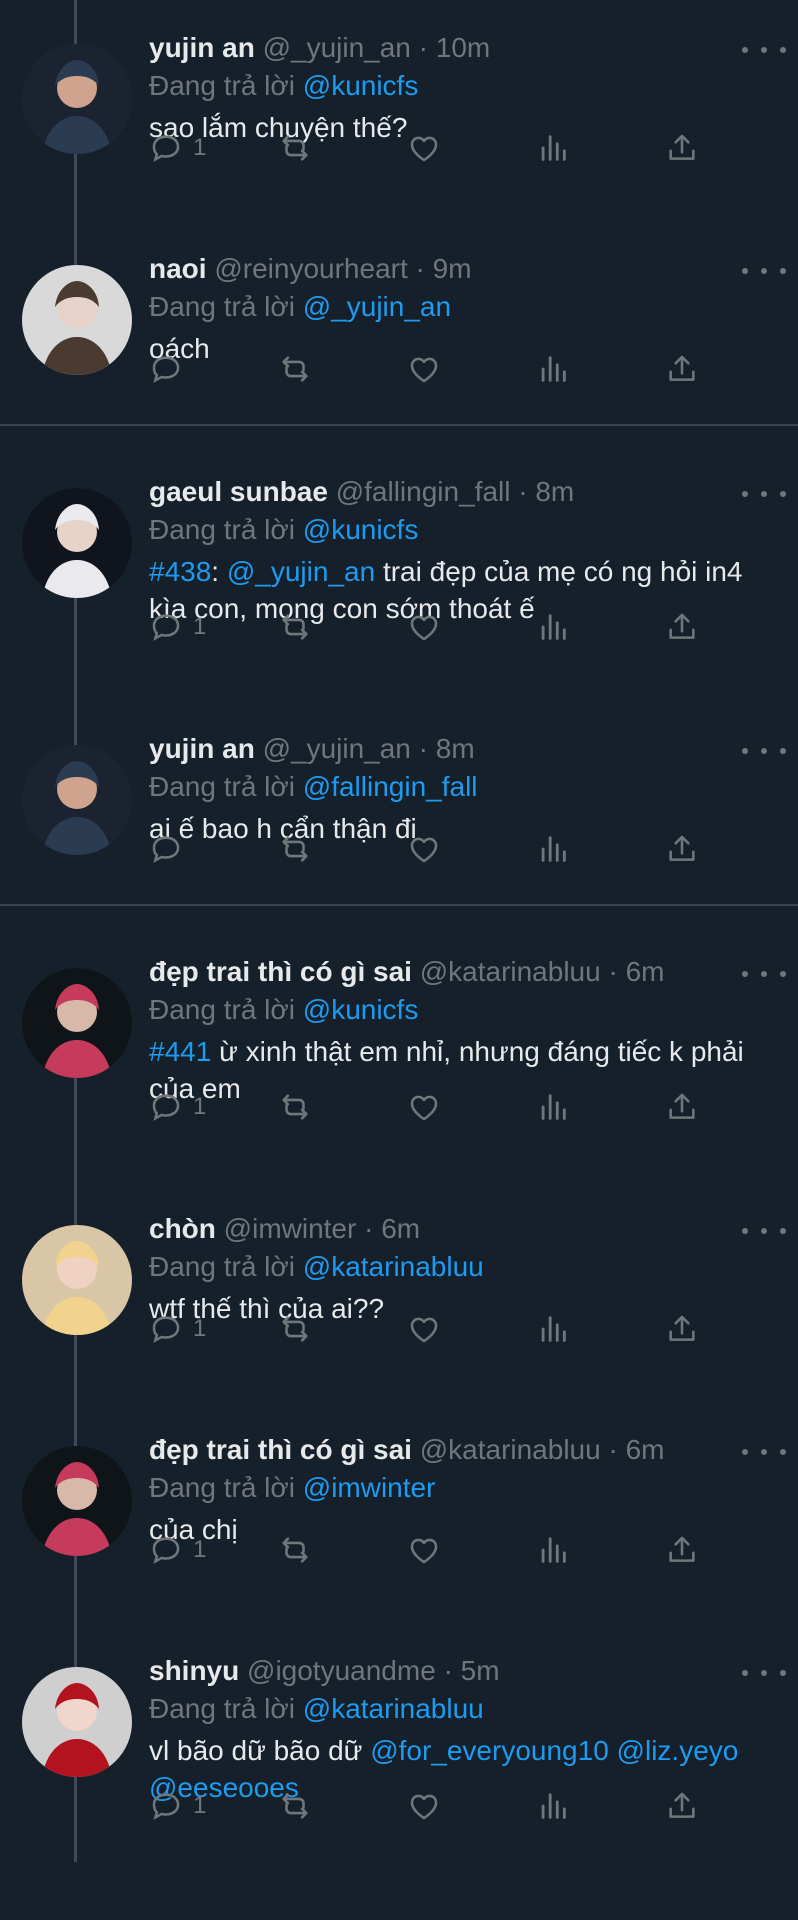  I want to click on text-link: @_yujin_an, so click(301, 571).